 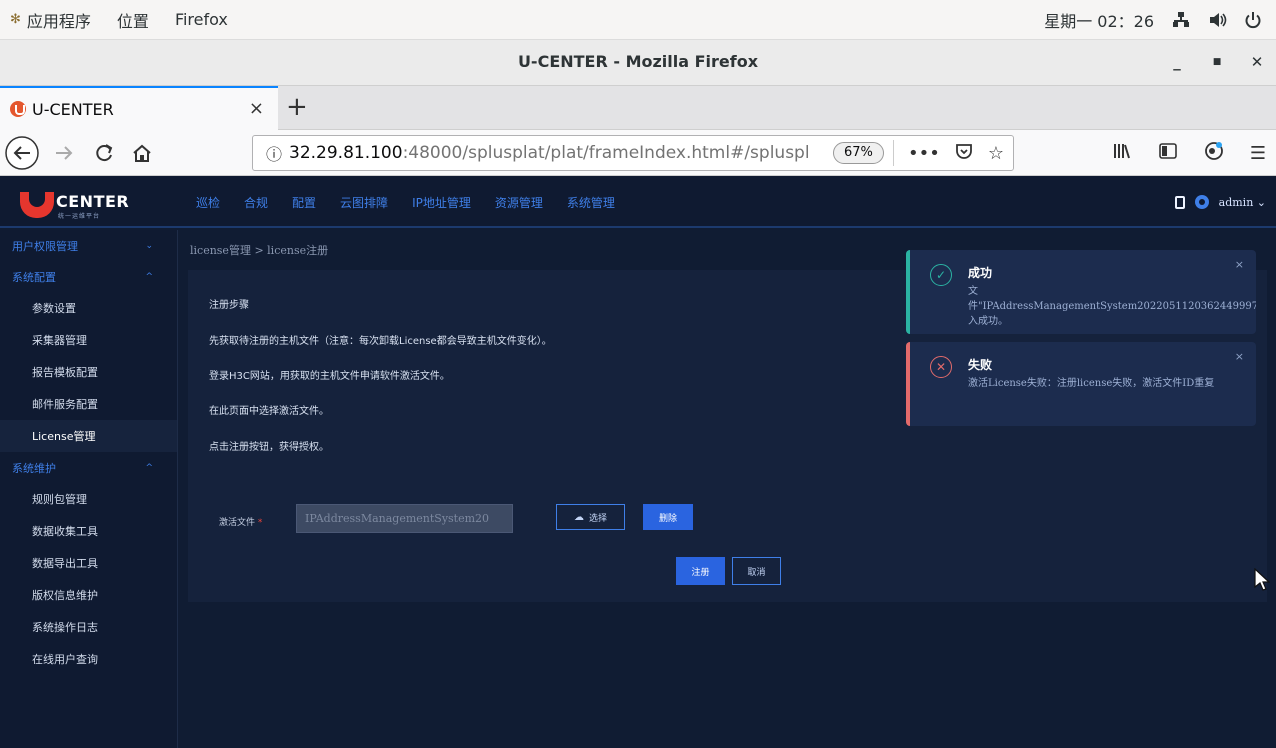 I want to click on library-icon, so click(x=1122, y=153).